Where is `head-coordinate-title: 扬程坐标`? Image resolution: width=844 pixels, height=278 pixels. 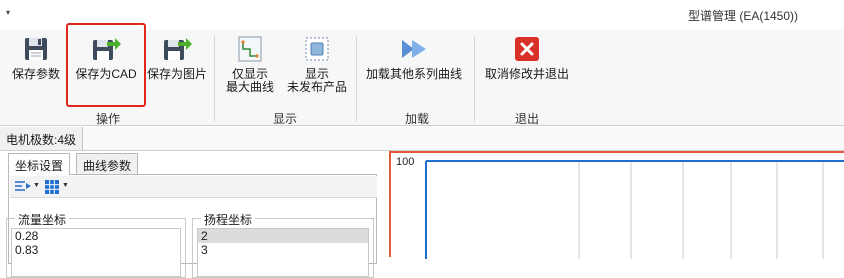
head-coordinate-title: 扬程坐标 is located at coordinates (228, 219).